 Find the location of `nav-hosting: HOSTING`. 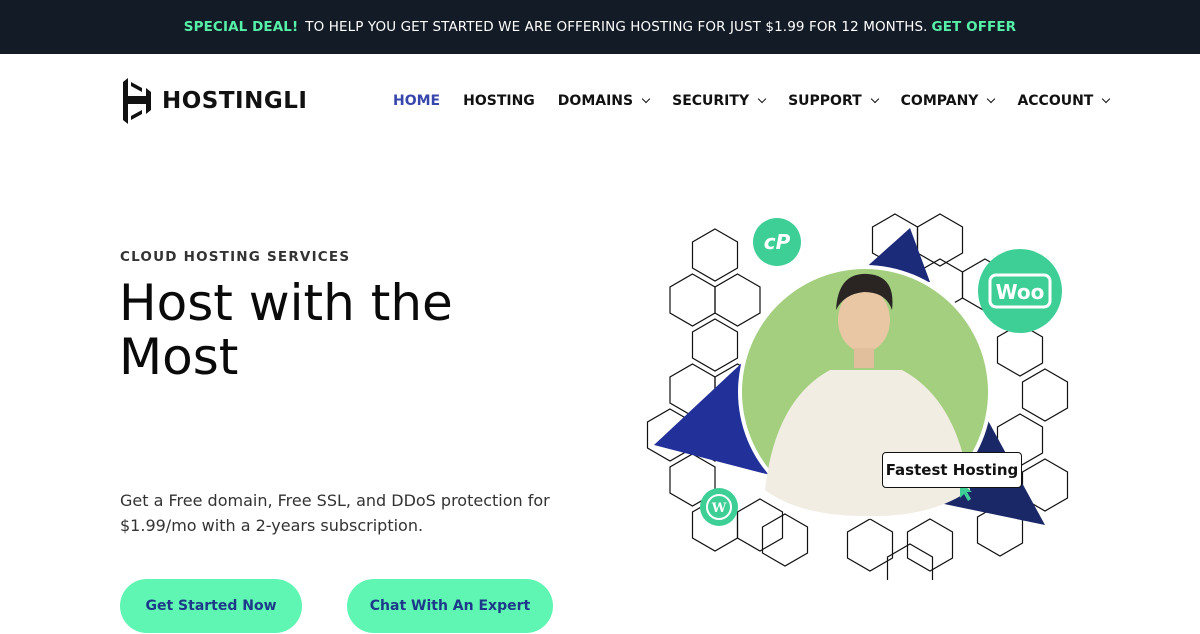

nav-hosting: HOSTING is located at coordinates (499, 101).